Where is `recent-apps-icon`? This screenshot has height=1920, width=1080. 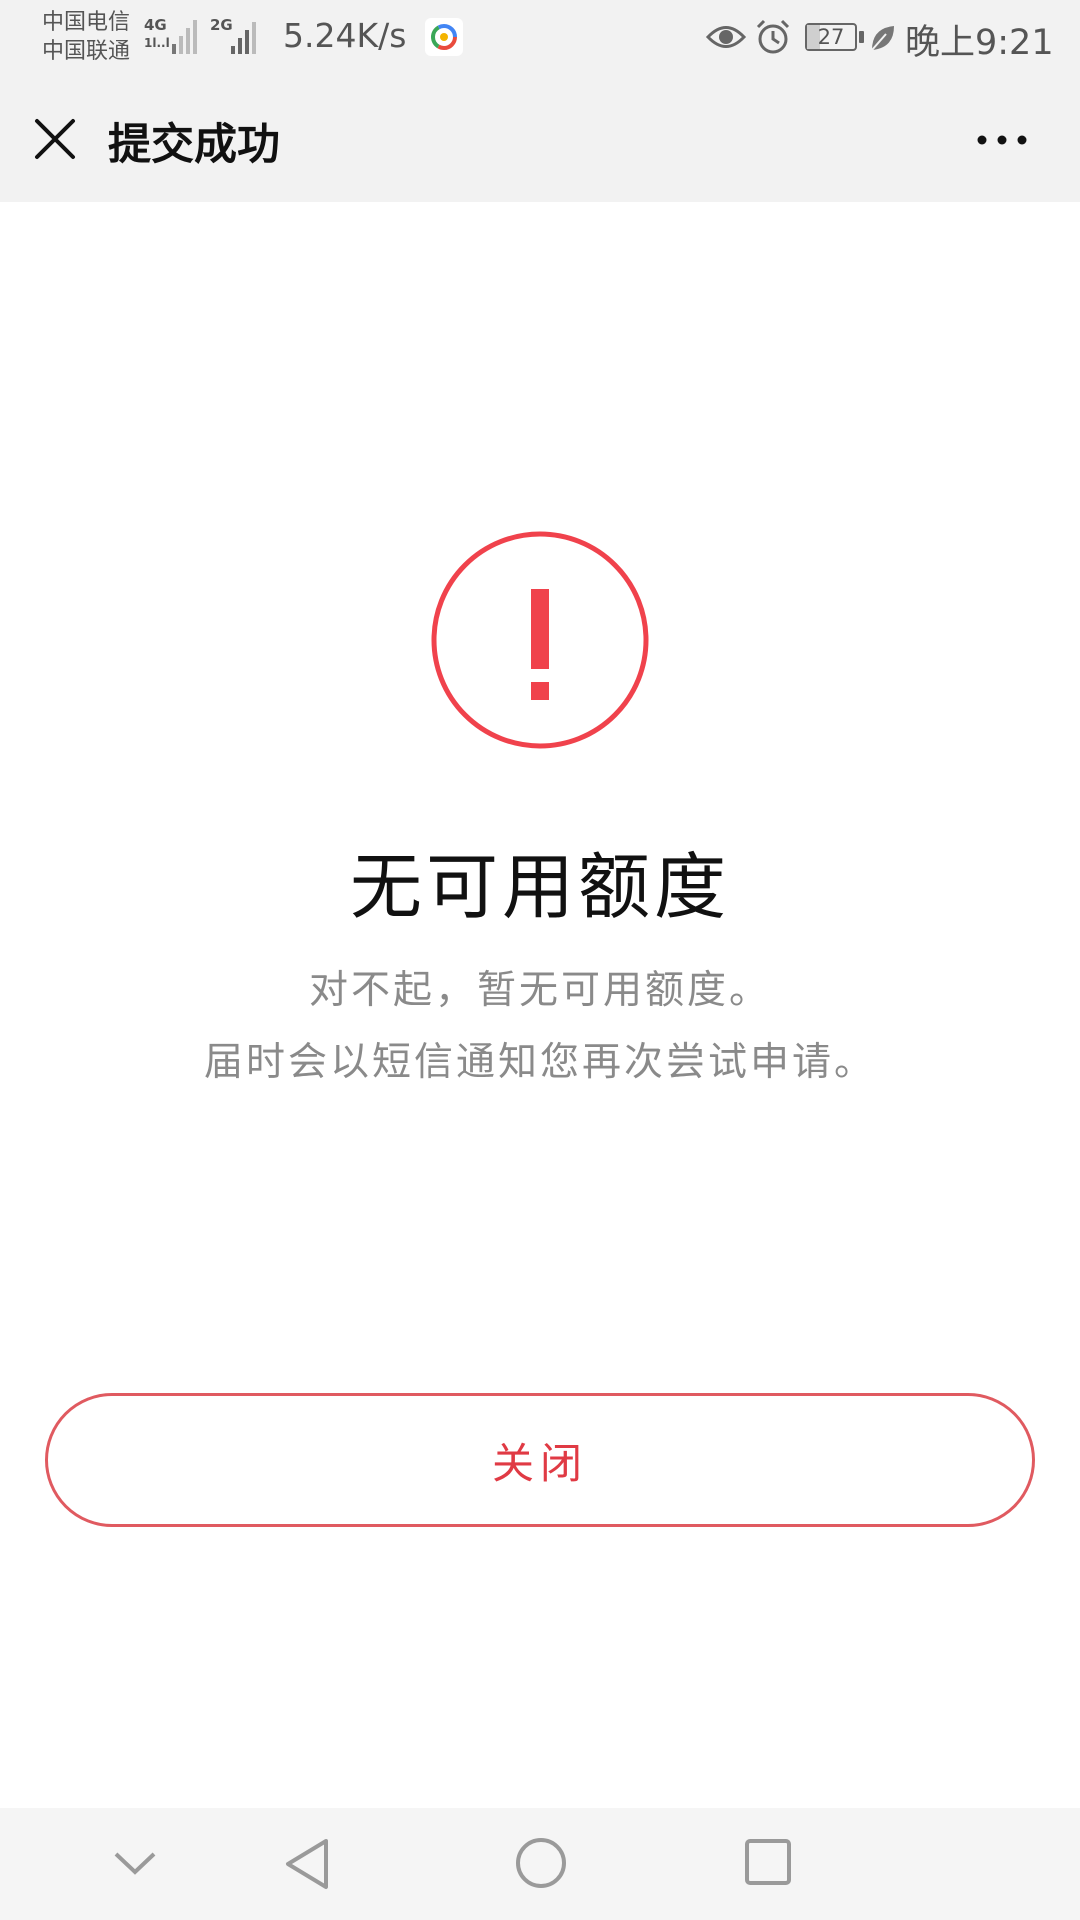 recent-apps-icon is located at coordinates (768, 1862).